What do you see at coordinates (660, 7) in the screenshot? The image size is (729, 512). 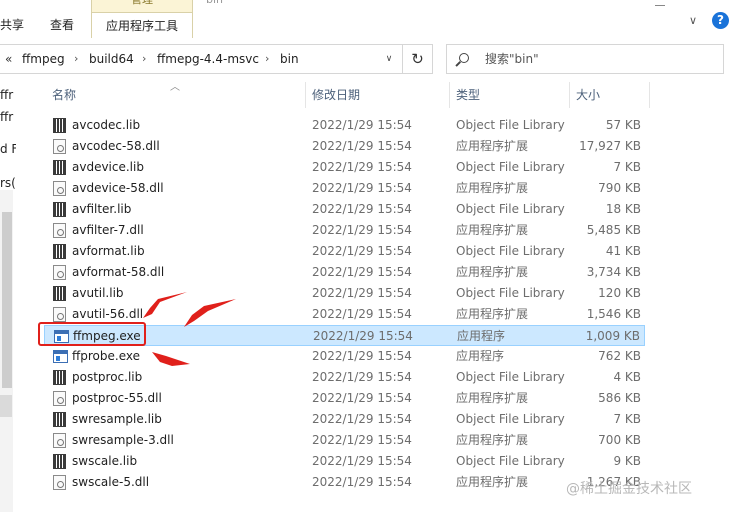 I see `minimize-button` at bounding box center [660, 7].